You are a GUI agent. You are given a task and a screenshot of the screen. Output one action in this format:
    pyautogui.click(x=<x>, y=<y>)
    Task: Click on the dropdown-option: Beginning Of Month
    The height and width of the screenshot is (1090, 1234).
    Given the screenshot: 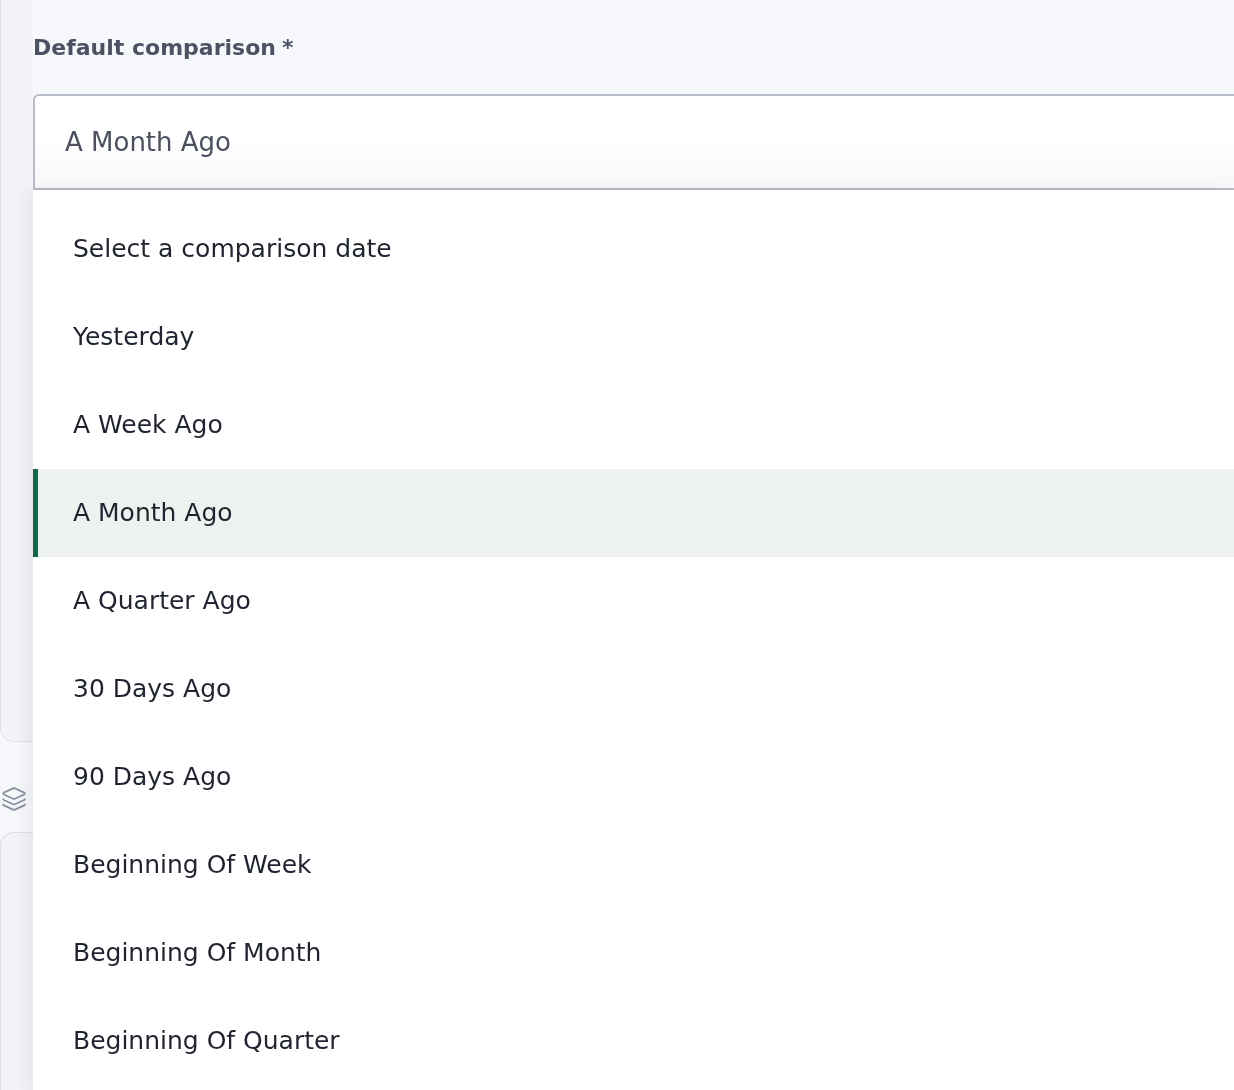 What is the action you would take?
    pyautogui.click(x=633, y=953)
    